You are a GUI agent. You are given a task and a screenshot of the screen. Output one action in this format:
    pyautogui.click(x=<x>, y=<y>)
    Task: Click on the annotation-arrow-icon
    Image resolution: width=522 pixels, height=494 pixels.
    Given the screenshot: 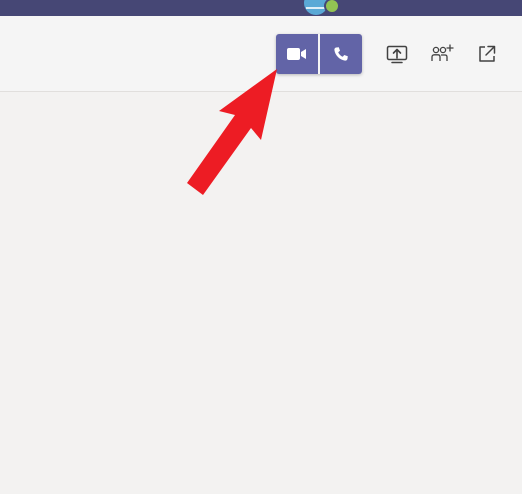 What is the action you would take?
    pyautogui.click(x=232, y=132)
    